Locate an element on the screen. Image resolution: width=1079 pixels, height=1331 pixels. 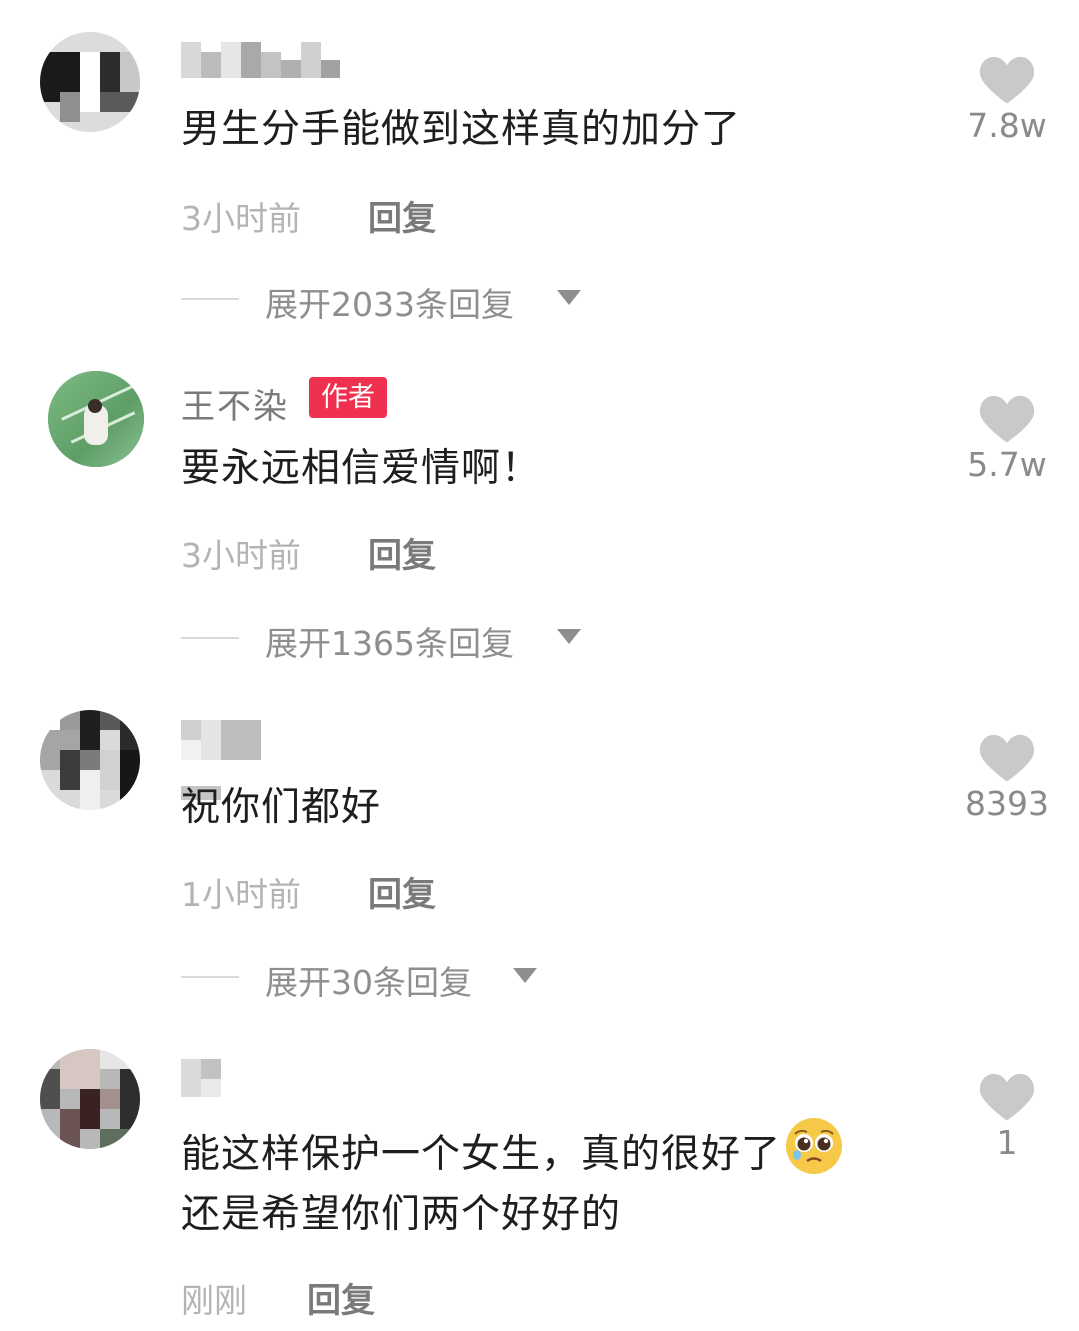
expand-replies-label: 展开1365条回复 is located at coordinates (389, 643).